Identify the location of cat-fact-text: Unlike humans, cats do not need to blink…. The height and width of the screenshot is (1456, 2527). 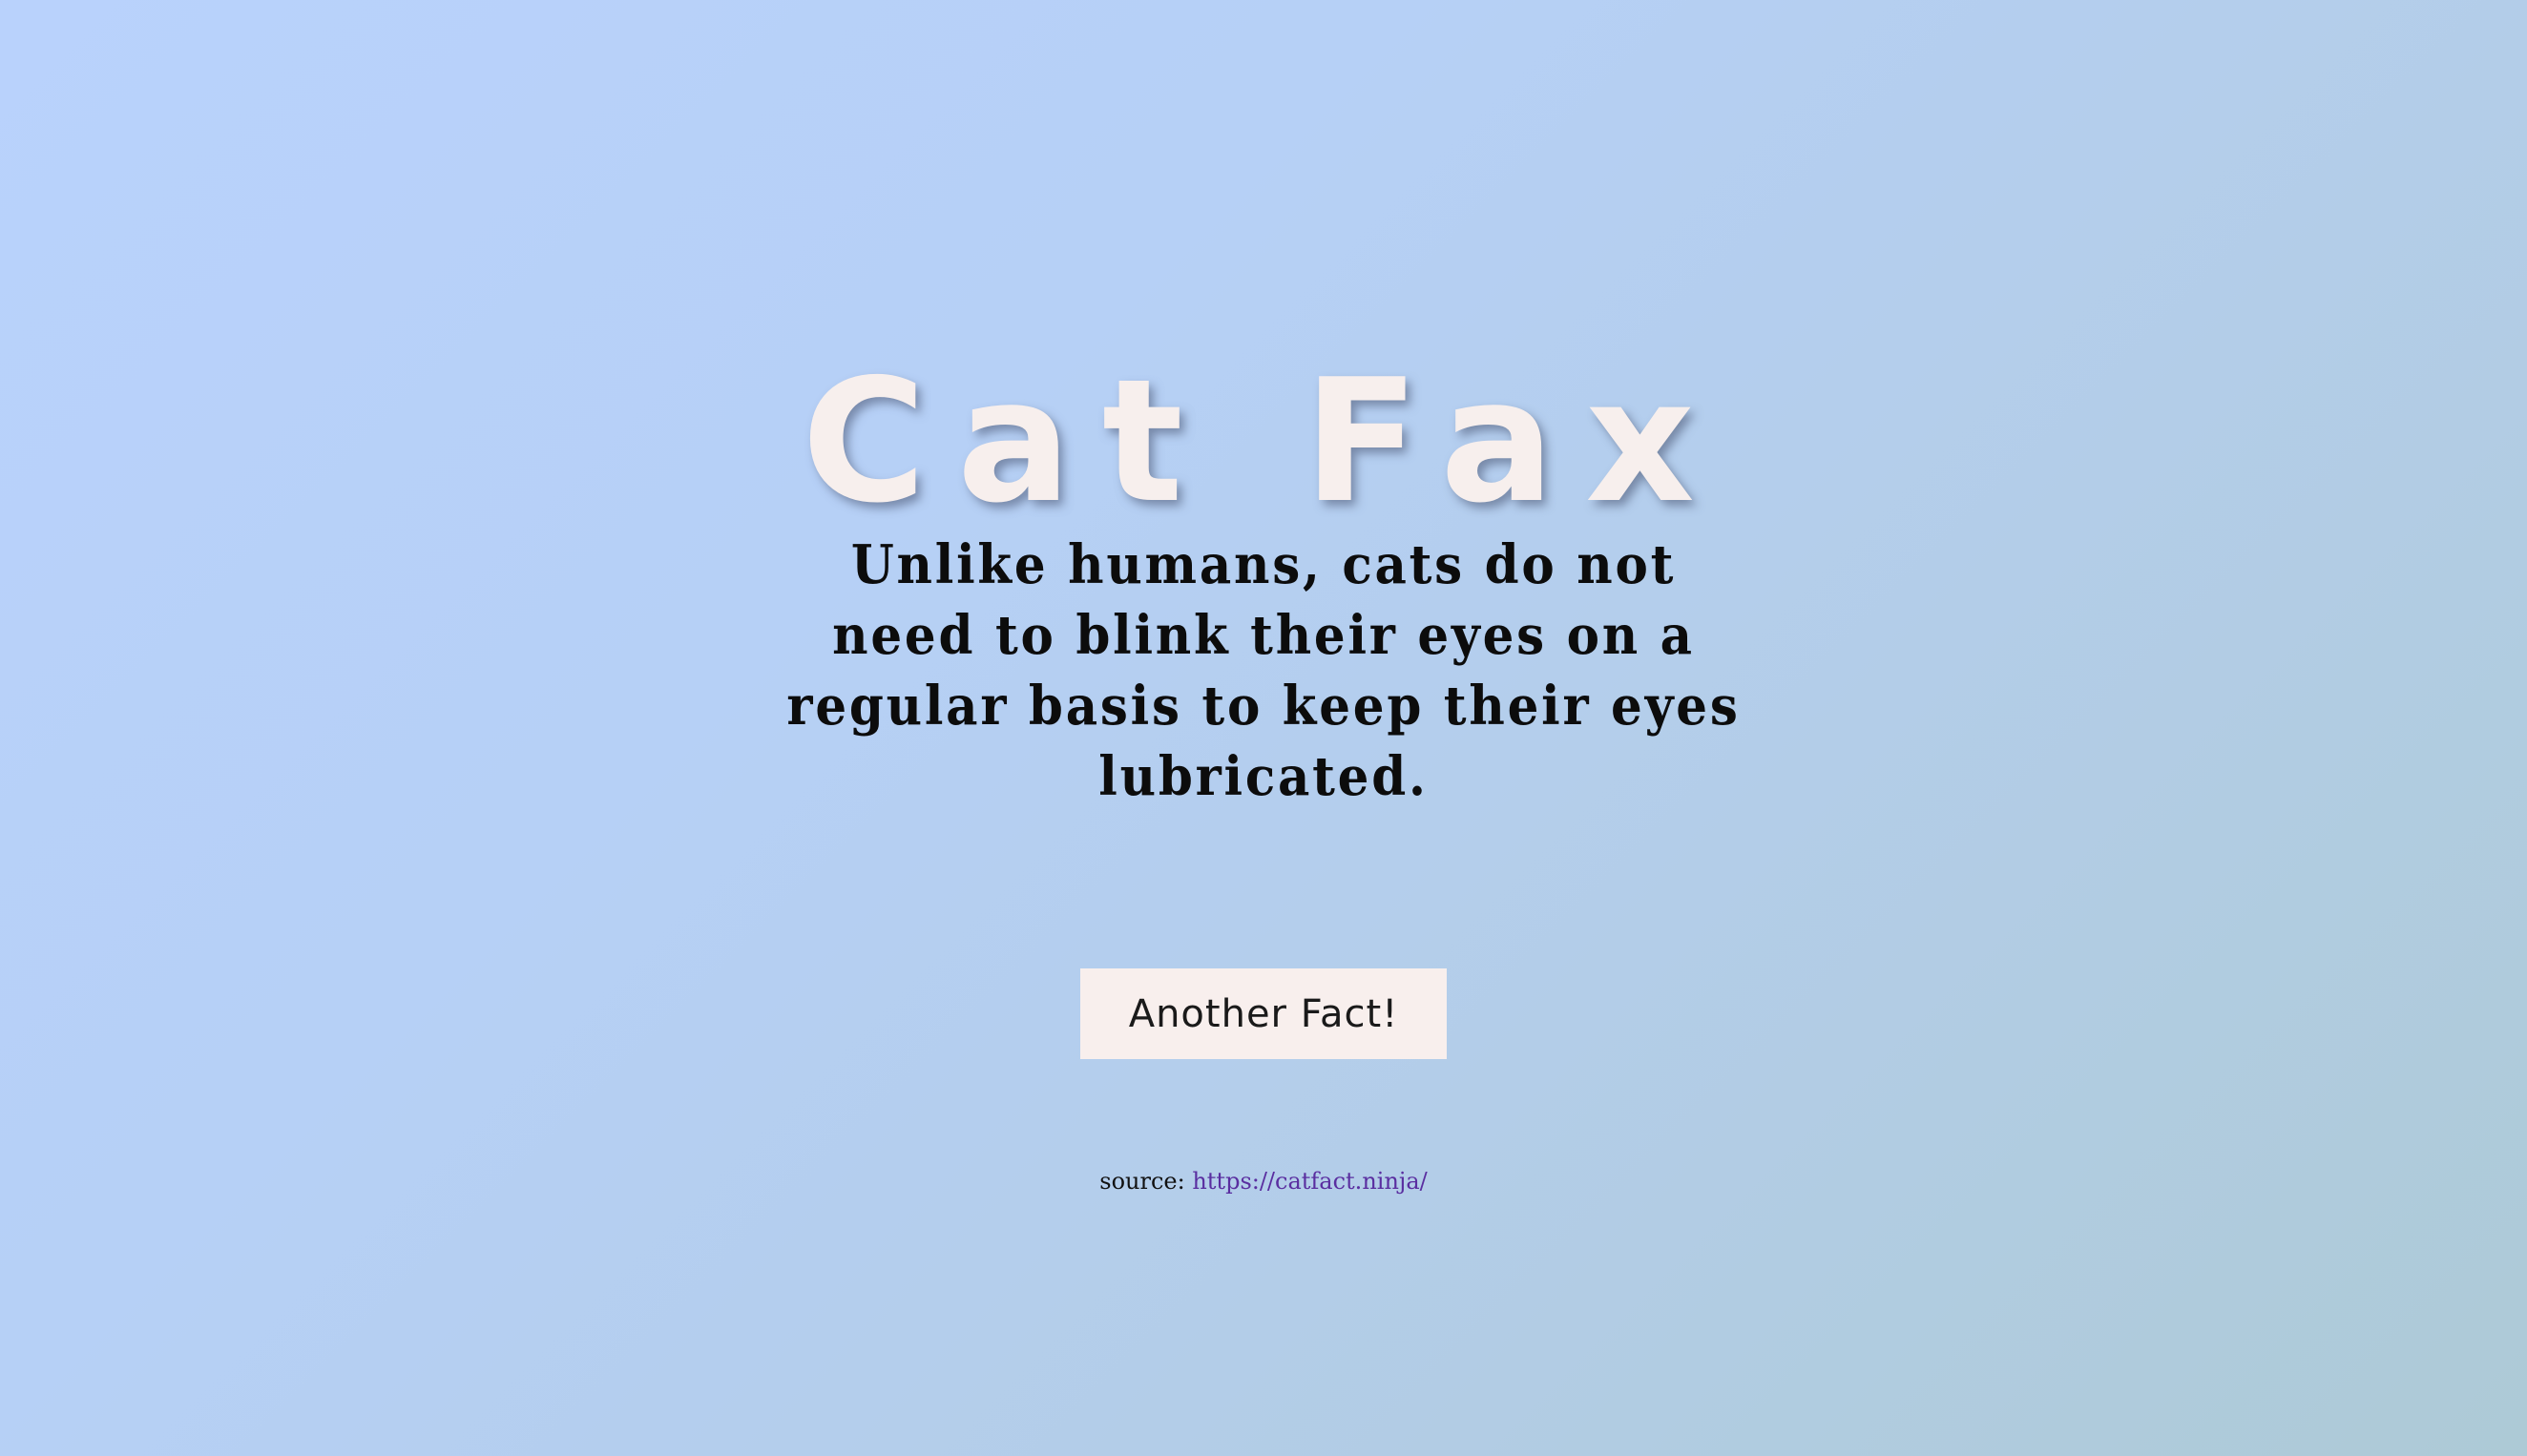
(1263, 670).